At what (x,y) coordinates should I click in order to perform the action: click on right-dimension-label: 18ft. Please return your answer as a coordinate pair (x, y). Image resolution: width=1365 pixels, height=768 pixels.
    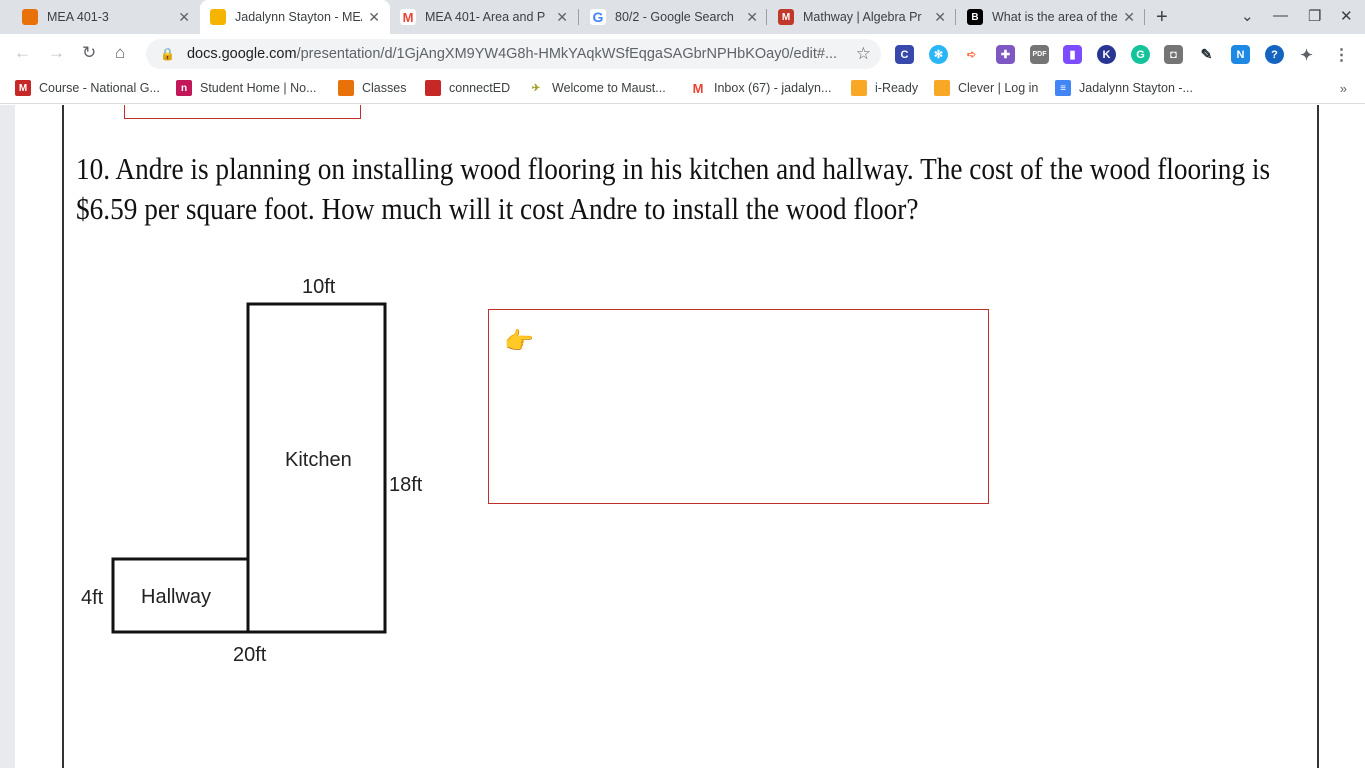
    Looking at the image, I should click on (406, 485).